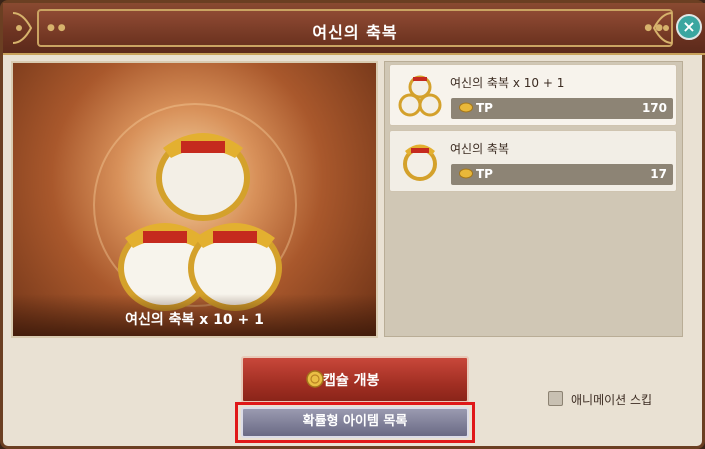  What do you see at coordinates (355, 32) in the screenshot?
I see `dialog-title: 여신의 축복` at bounding box center [355, 32].